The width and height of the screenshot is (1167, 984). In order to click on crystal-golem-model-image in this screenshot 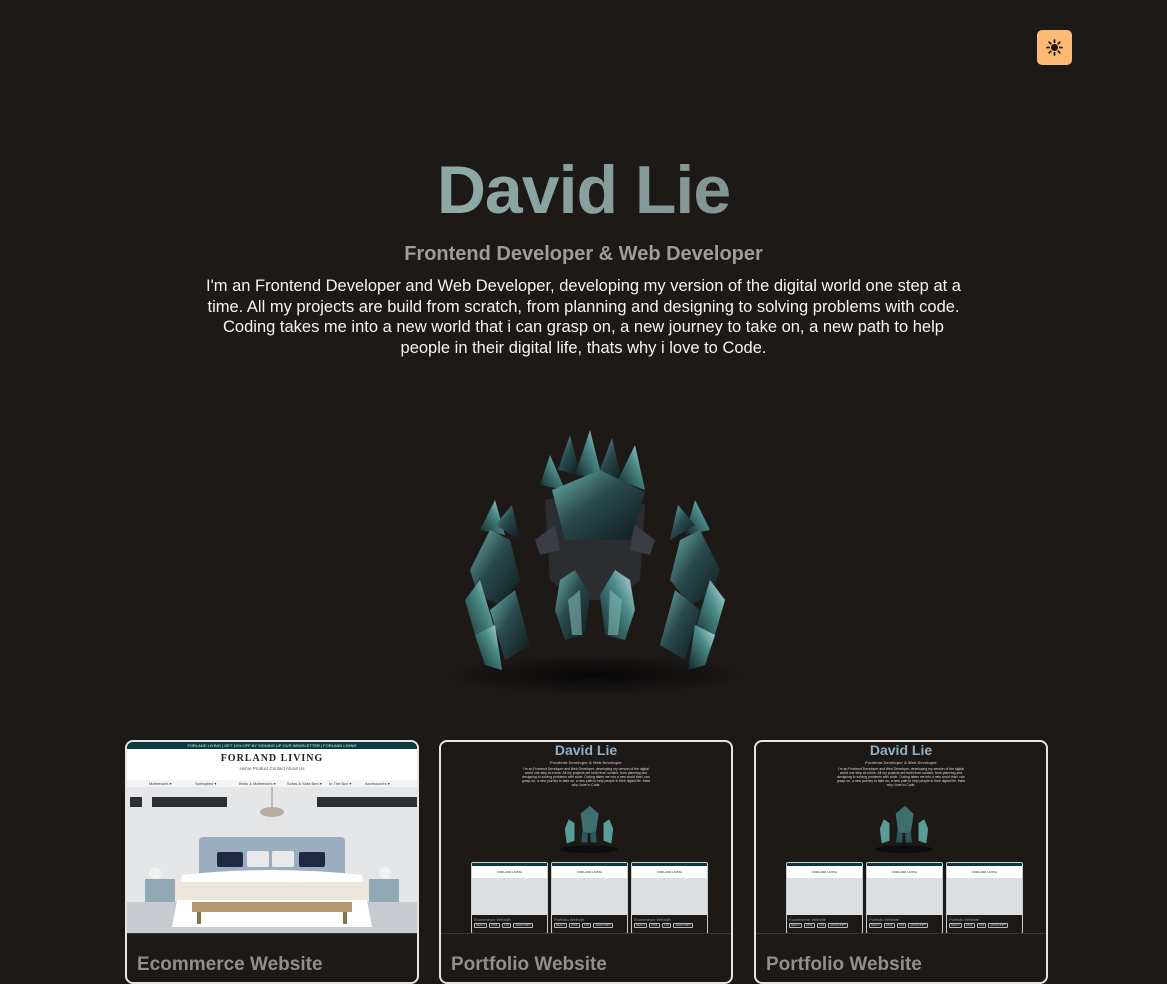, I will do `click(595, 562)`.